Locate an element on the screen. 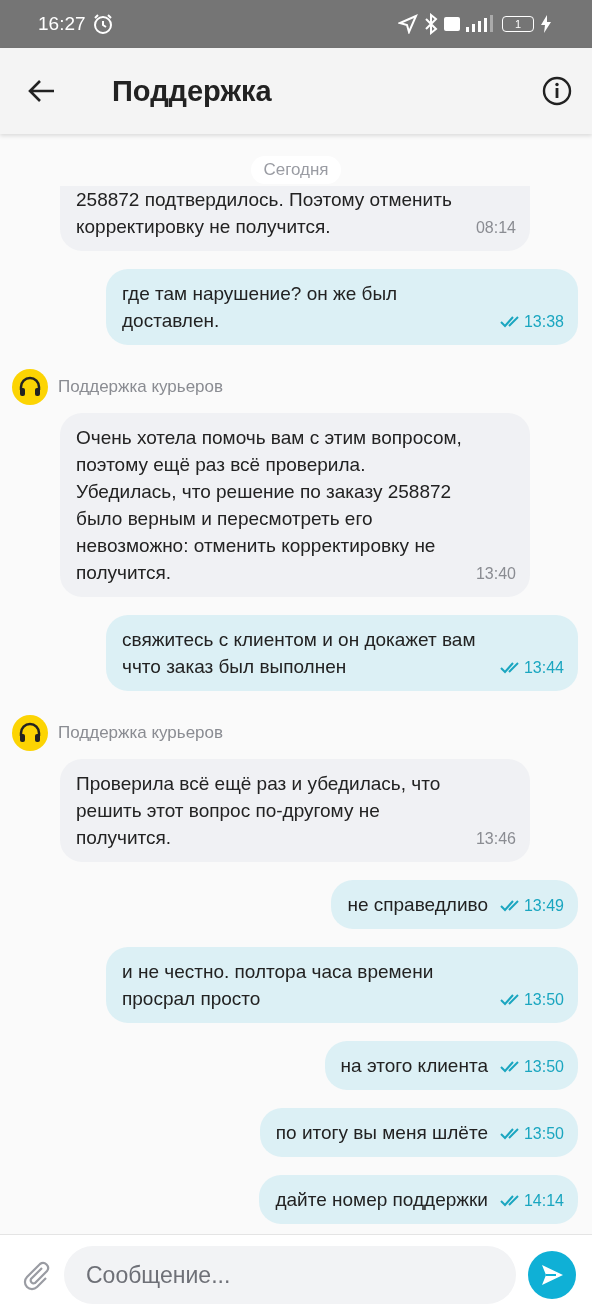 The height and width of the screenshot is (1315, 592). charging-icon is located at coordinates (546, 24).